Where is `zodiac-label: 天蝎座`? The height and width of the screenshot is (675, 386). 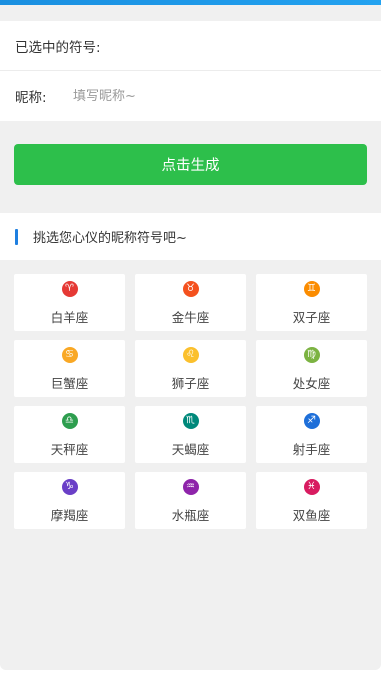
zodiac-label: 天蝎座 is located at coordinates (190, 449).